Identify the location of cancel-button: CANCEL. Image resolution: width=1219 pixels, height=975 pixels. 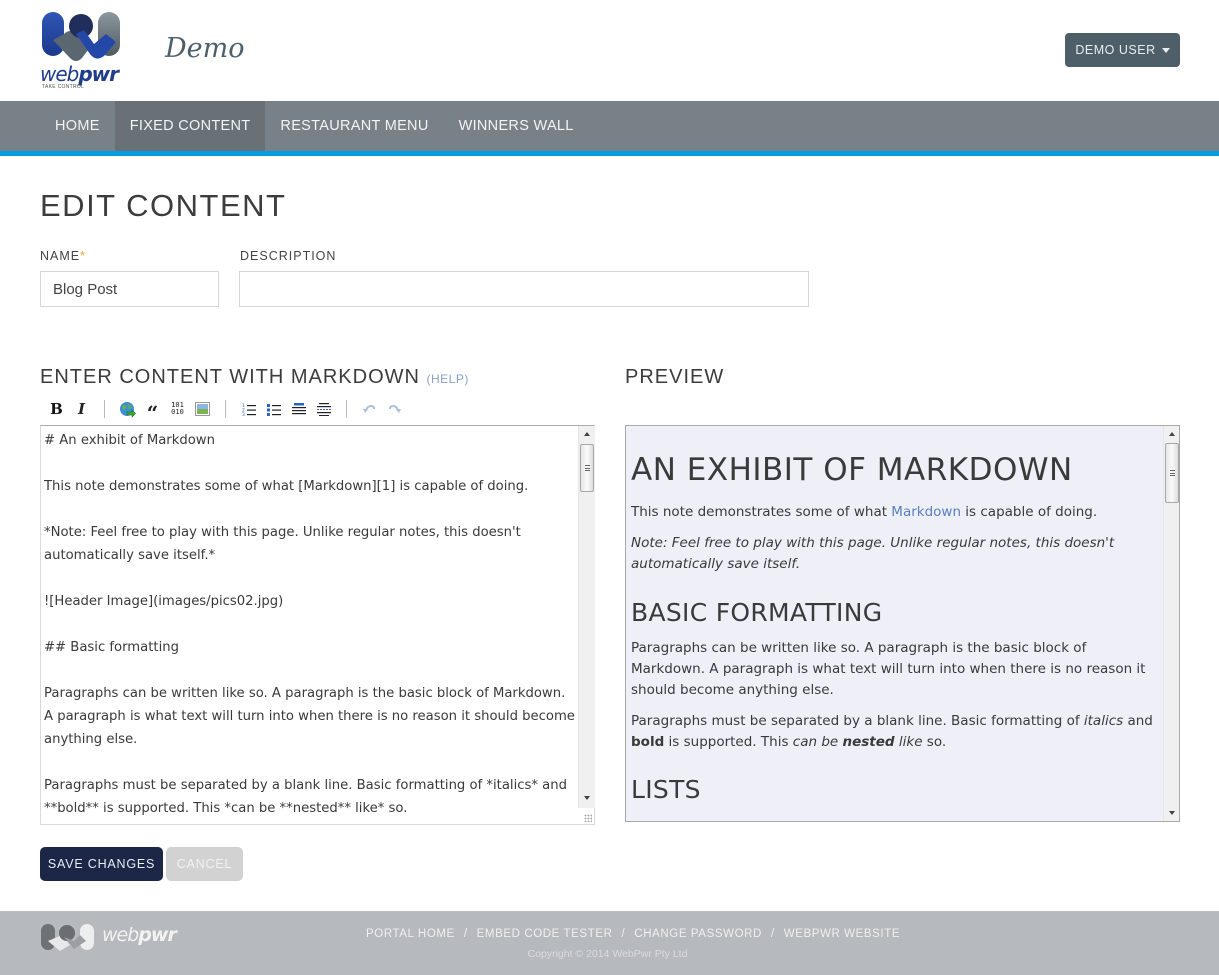
(204, 864).